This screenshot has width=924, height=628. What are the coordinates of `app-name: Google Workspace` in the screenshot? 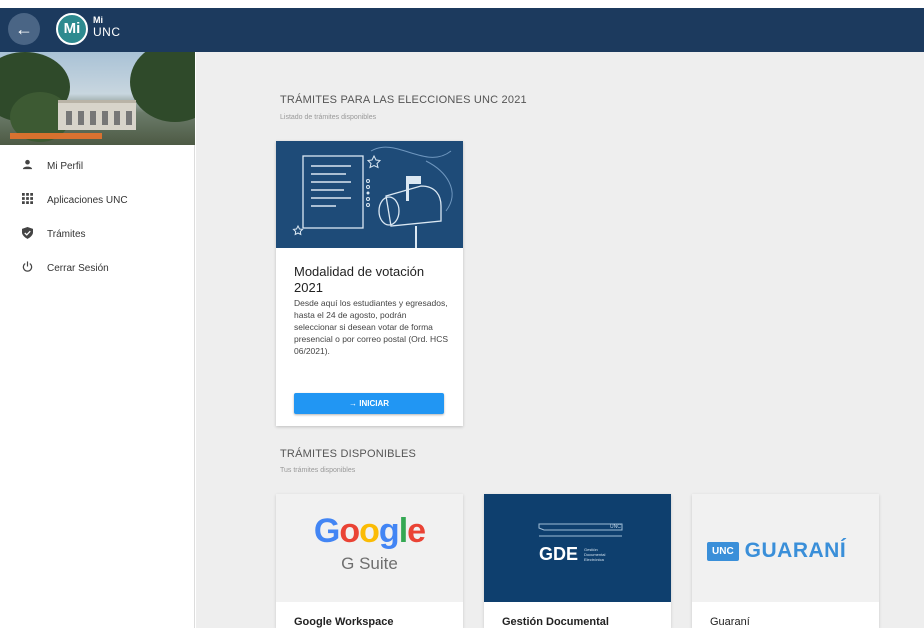 It's located at (344, 622).